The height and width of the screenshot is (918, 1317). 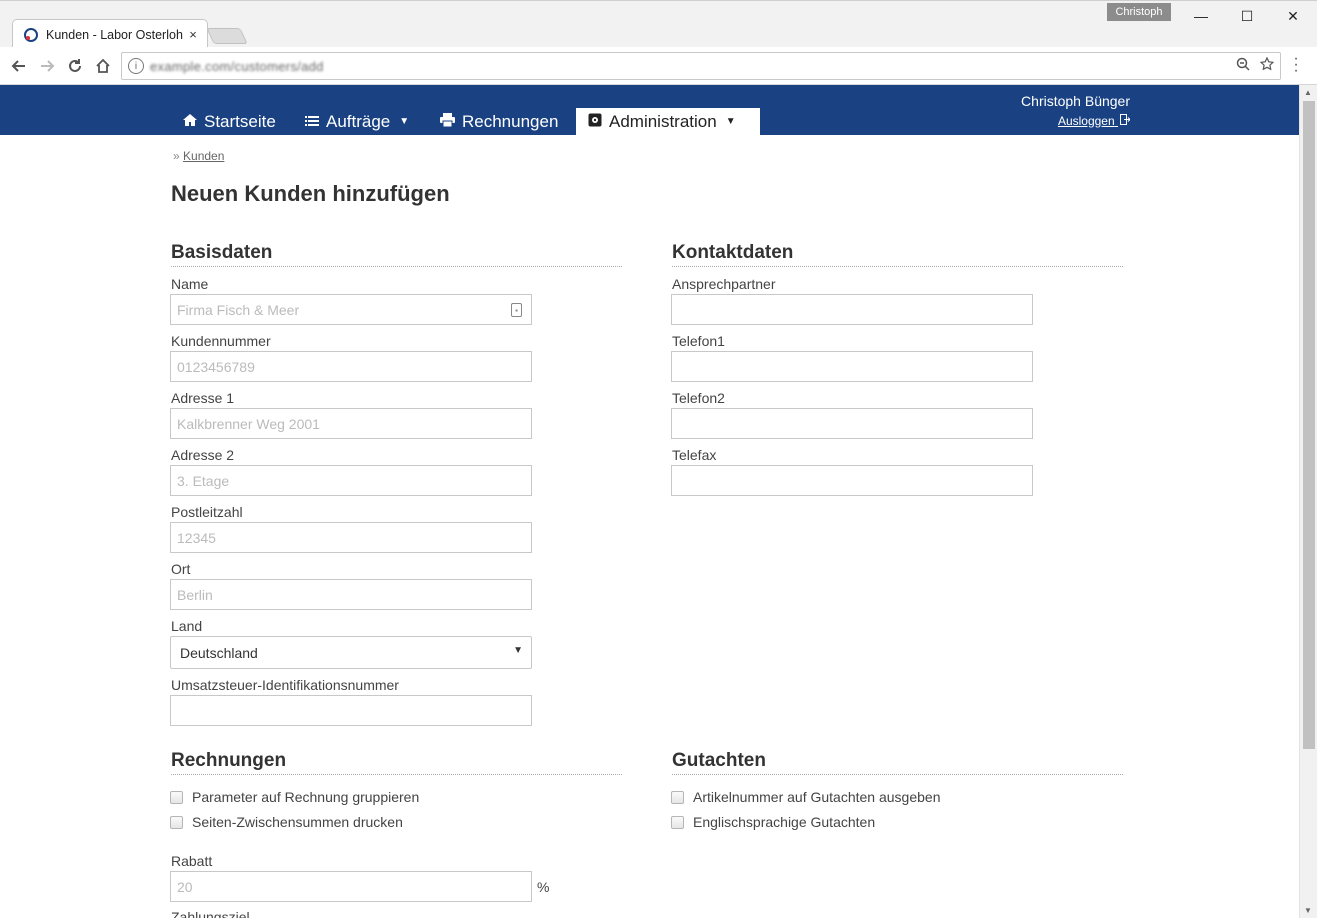 What do you see at coordinates (1293, 16) in the screenshot?
I see `close-window-button: ✕` at bounding box center [1293, 16].